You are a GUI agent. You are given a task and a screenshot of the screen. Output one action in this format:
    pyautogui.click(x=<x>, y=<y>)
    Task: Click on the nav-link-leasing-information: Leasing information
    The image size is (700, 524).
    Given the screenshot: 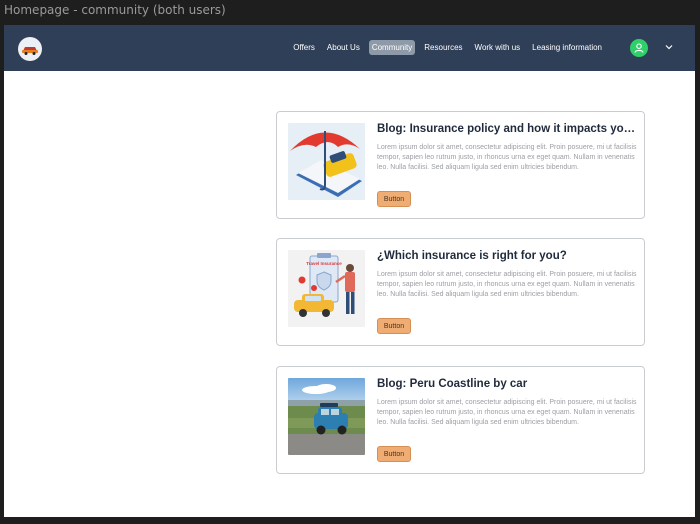 What is the action you would take?
    pyautogui.click(x=567, y=47)
    